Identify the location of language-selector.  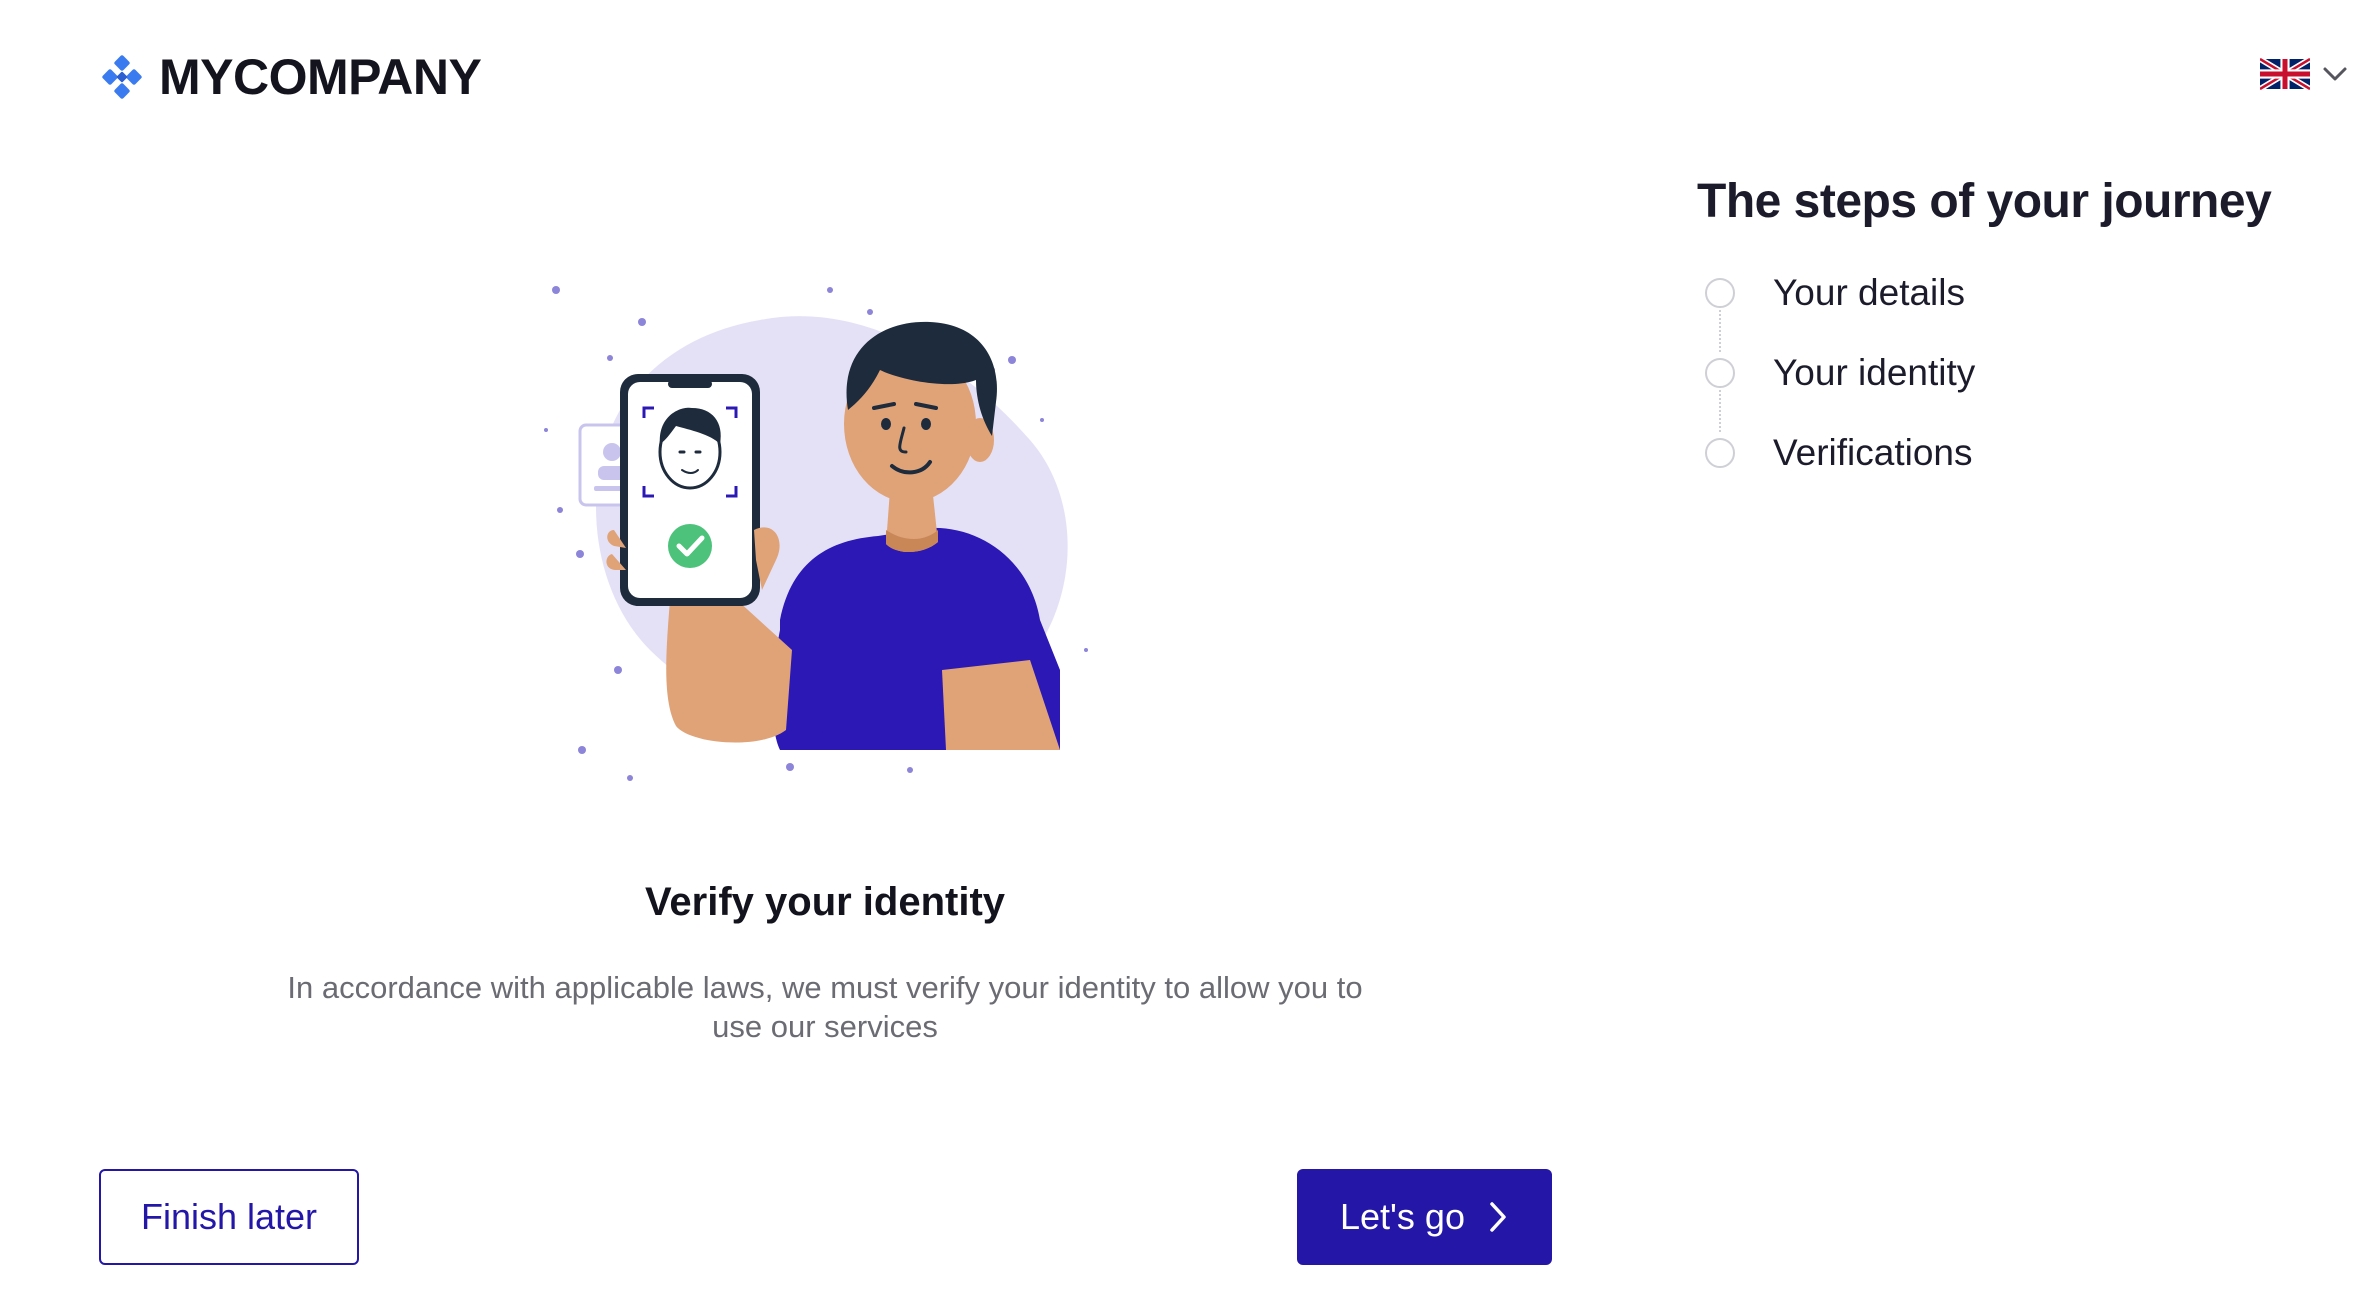
(2304, 74).